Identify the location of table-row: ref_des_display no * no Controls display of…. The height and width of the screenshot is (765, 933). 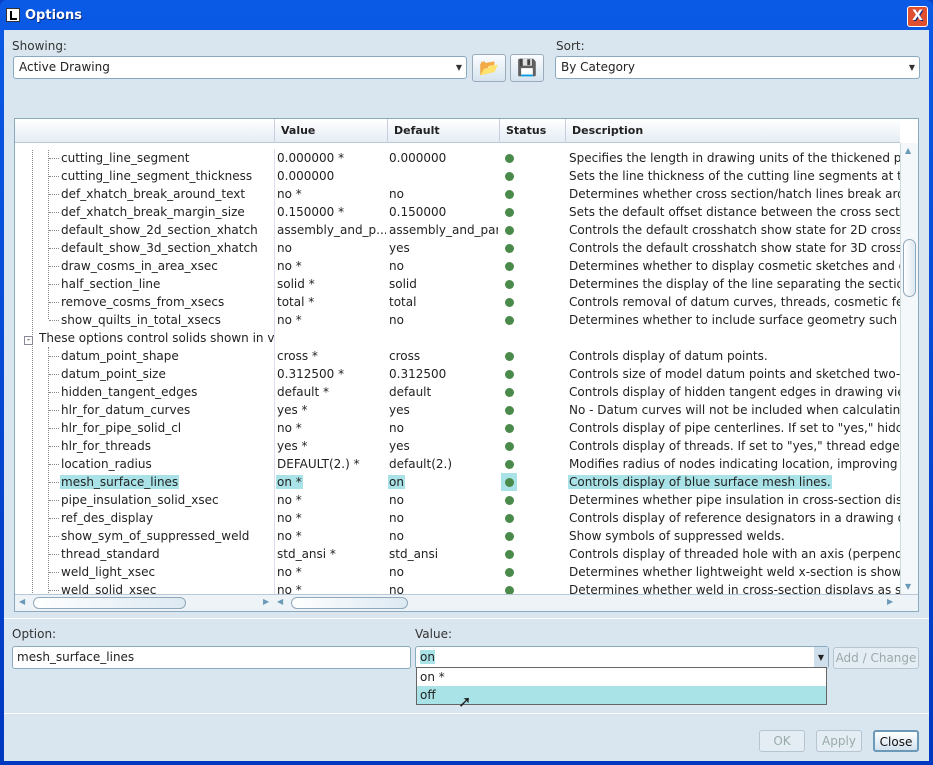
(457, 518).